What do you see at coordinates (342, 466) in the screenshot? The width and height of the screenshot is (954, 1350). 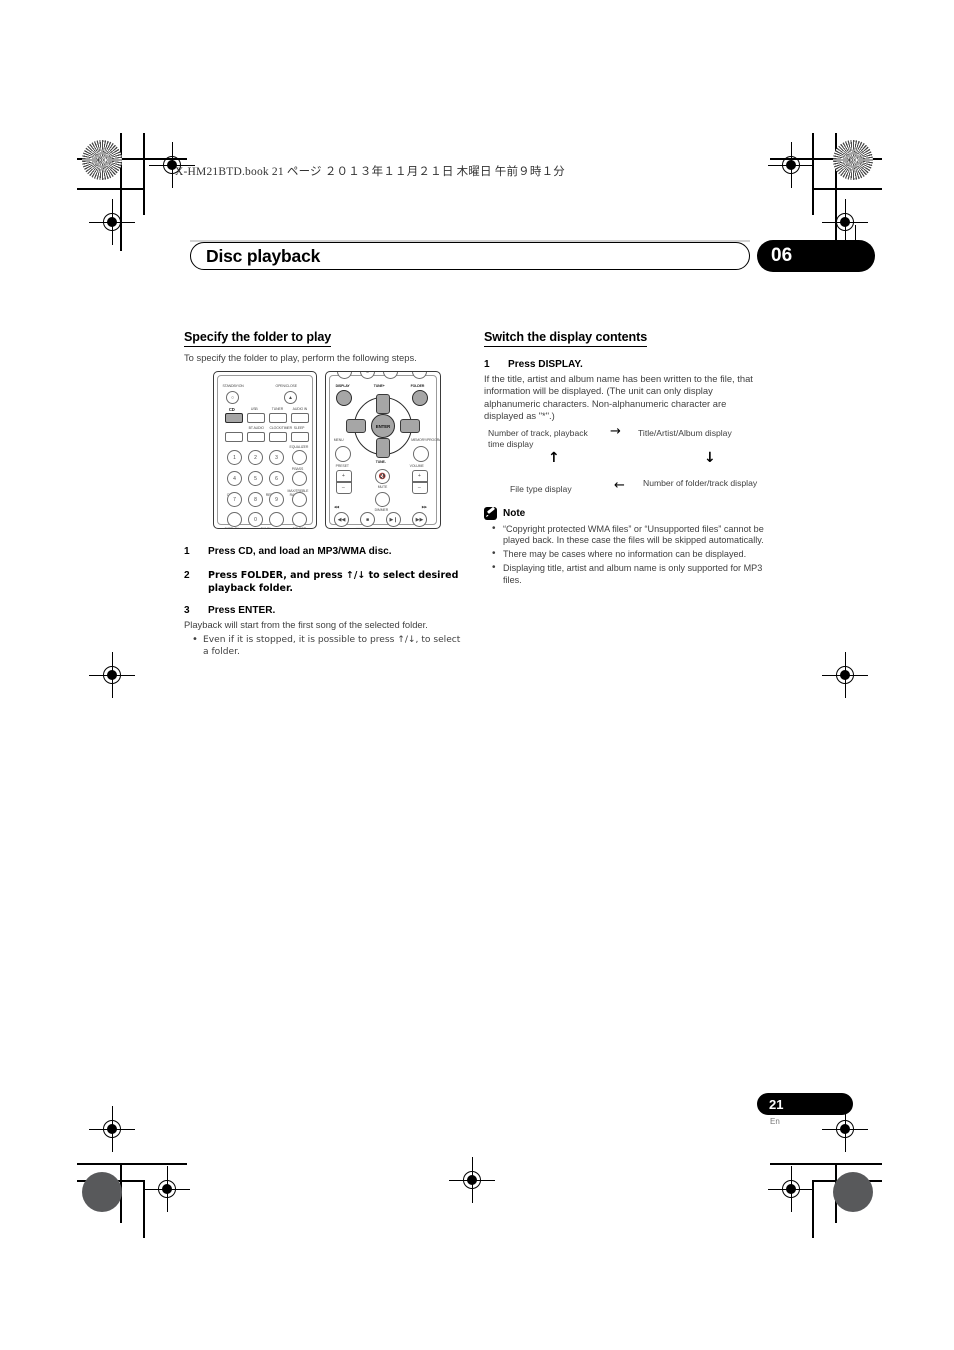 I see `preset-label: PRESET` at bounding box center [342, 466].